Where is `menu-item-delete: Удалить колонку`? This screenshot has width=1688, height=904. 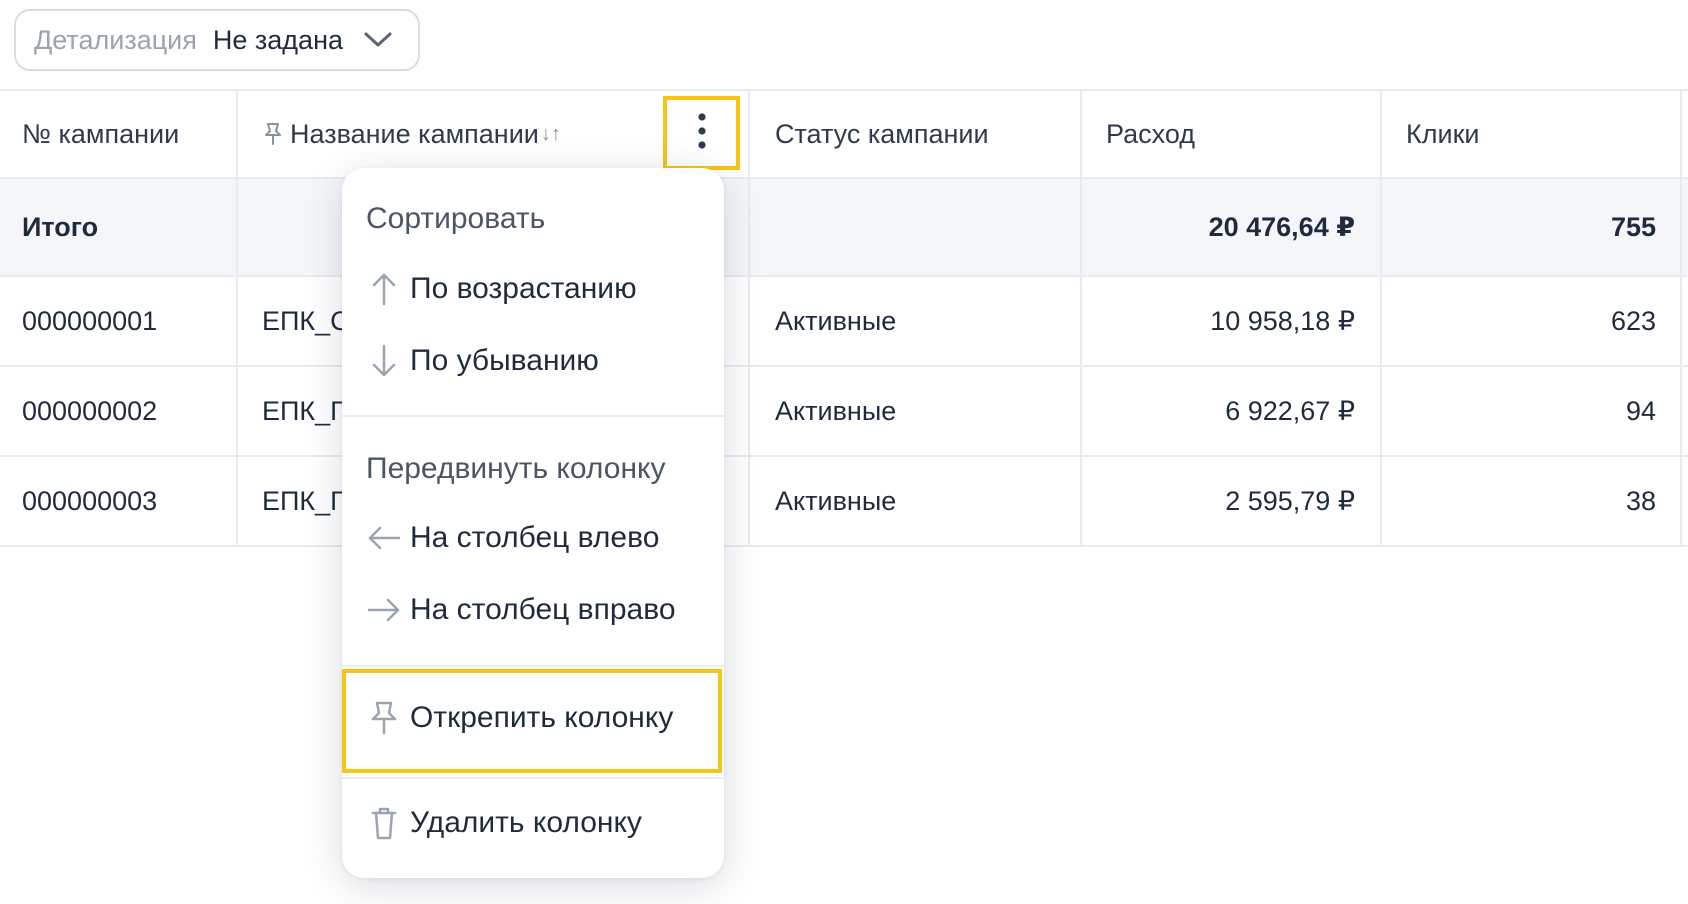 menu-item-delete: Удалить колонку is located at coordinates (504, 823).